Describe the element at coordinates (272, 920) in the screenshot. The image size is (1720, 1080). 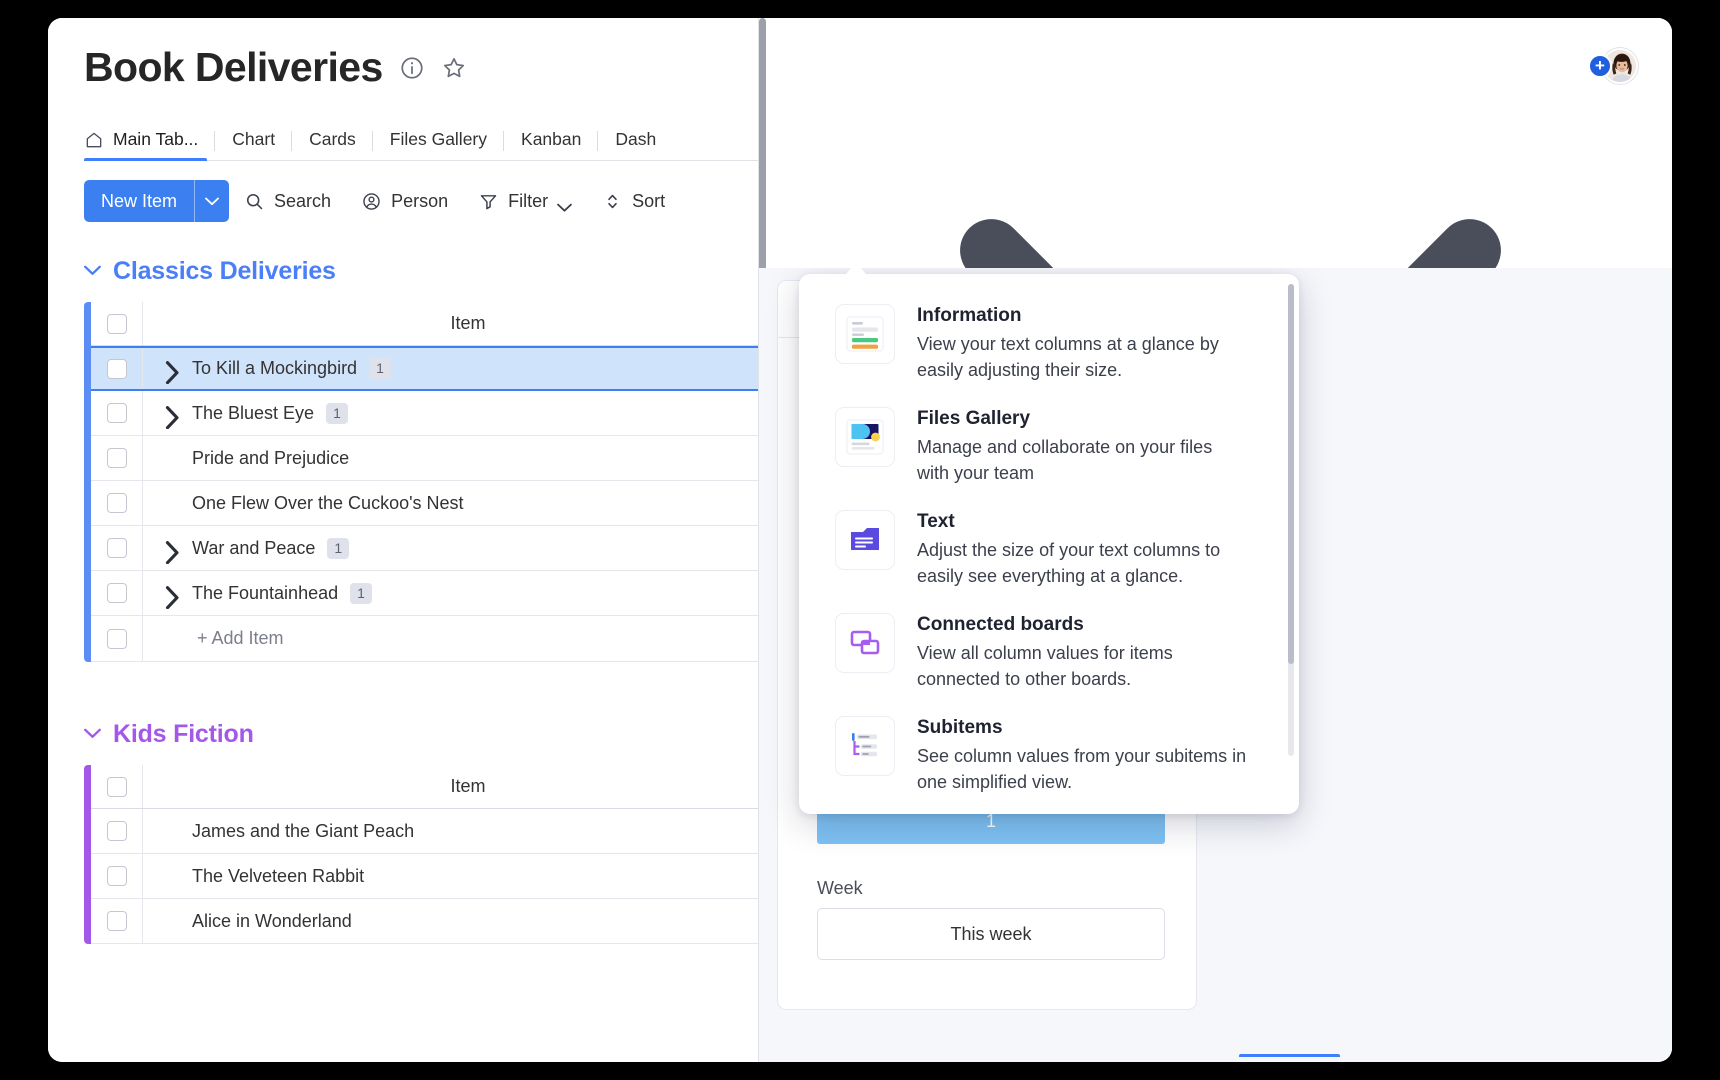
I see `row-item-label: Alice in Wonderland` at that location.